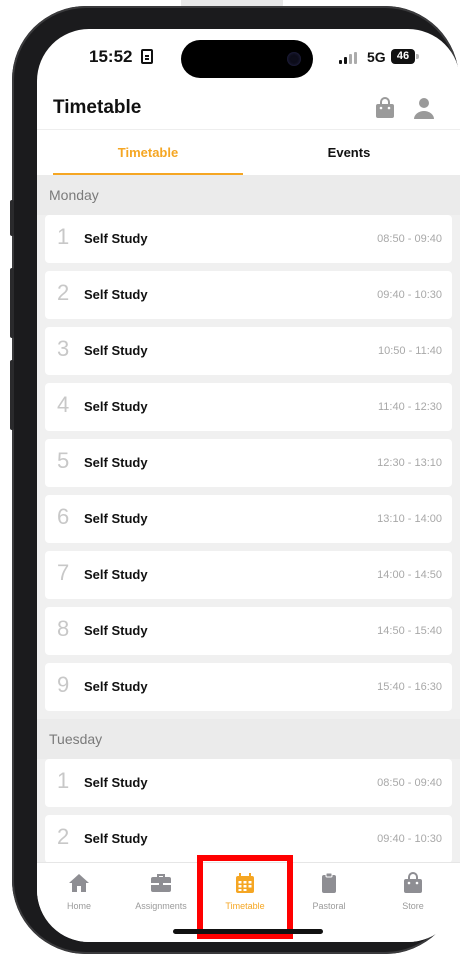 This screenshot has width=467, height=959. I want to click on network-type: 5G, so click(376, 57).